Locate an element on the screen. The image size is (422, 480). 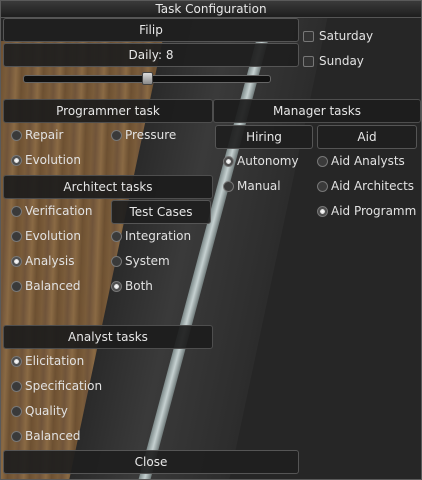
option-label: Quality is located at coordinates (46, 411).